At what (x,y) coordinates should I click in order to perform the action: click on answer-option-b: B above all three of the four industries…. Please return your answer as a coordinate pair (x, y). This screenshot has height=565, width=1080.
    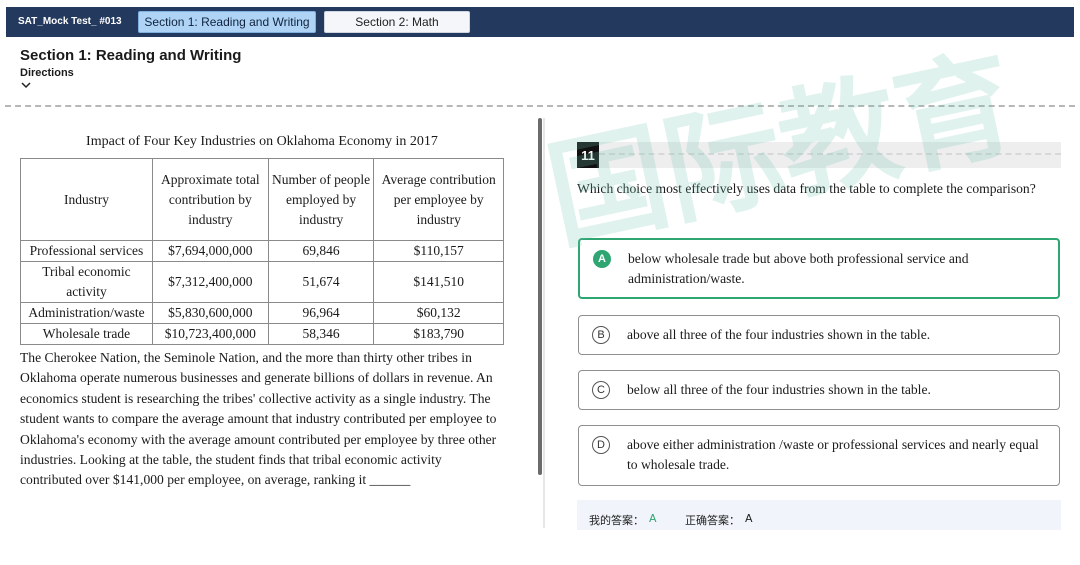
    Looking at the image, I should click on (819, 335).